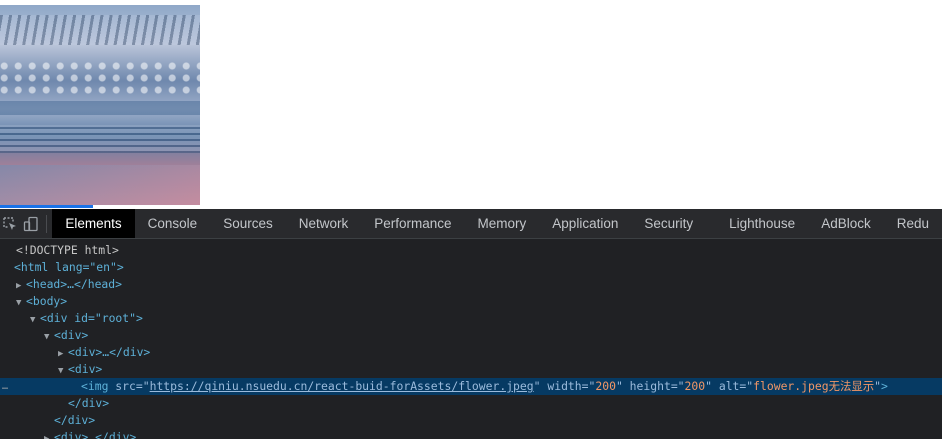 The image size is (942, 439). What do you see at coordinates (814, 386) in the screenshot?
I see `alt-attr-value: flower.jpeg无法显示` at bounding box center [814, 386].